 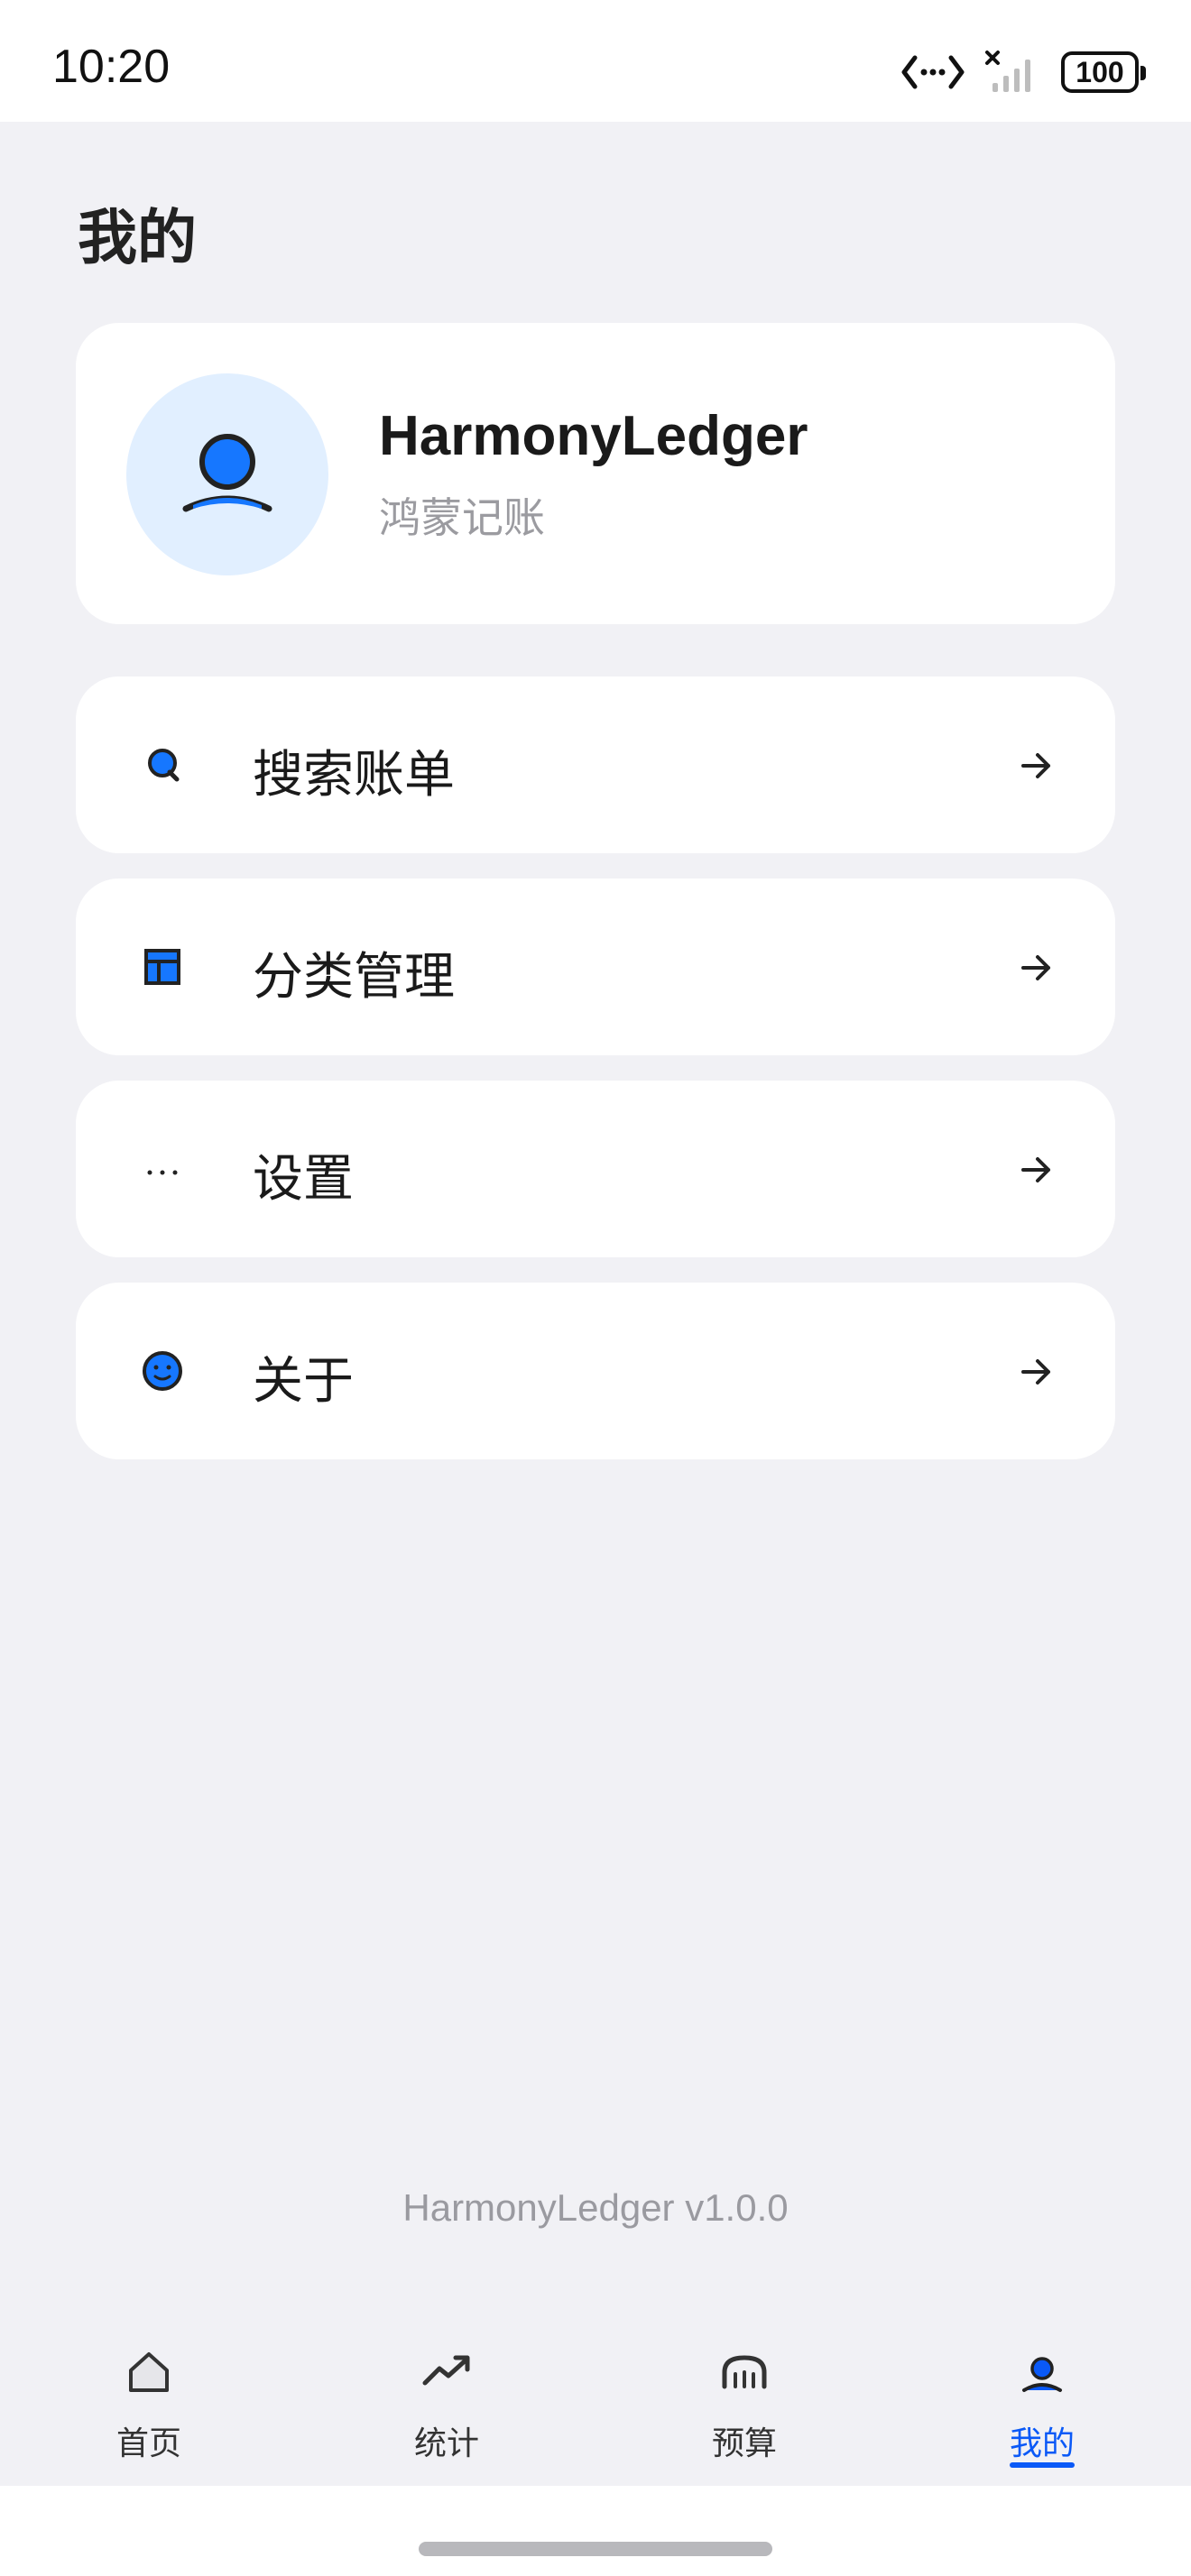 I want to click on home-indicator, so click(x=595, y=2549).